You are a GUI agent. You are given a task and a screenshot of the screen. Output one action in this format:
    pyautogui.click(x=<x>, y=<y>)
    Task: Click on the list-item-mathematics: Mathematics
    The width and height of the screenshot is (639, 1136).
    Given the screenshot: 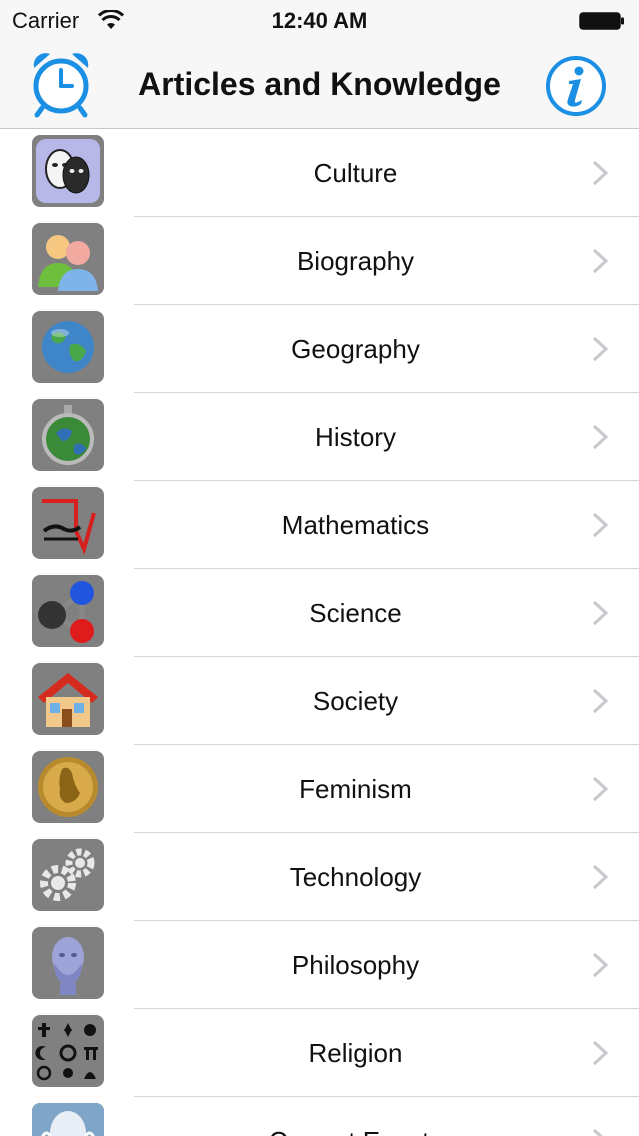 What is the action you would take?
    pyautogui.click(x=319, y=525)
    